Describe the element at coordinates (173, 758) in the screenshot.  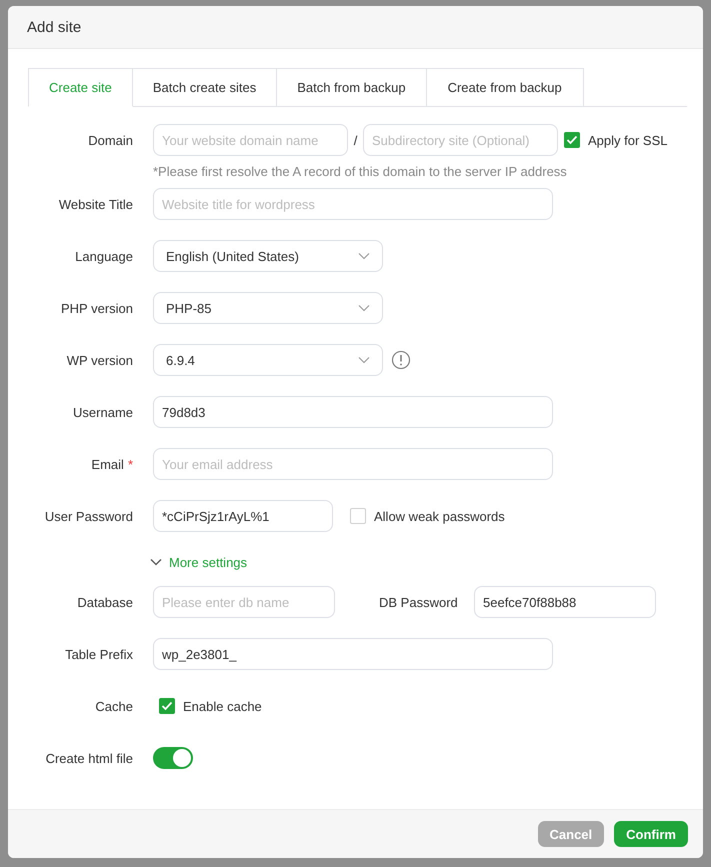
I see `toggle-switch` at that location.